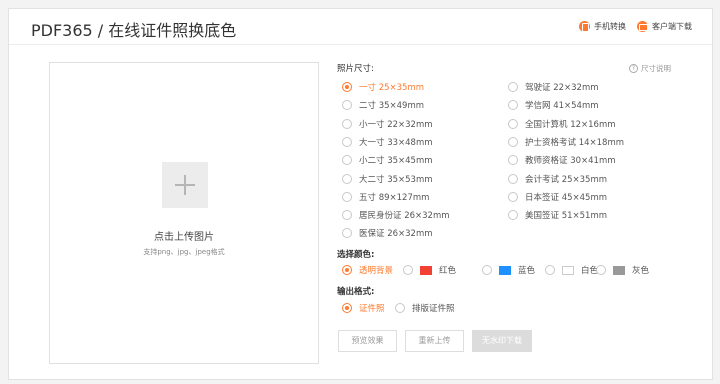 The width and height of the screenshot is (720, 384). I want to click on format-option: 排版证件照, so click(425, 308).